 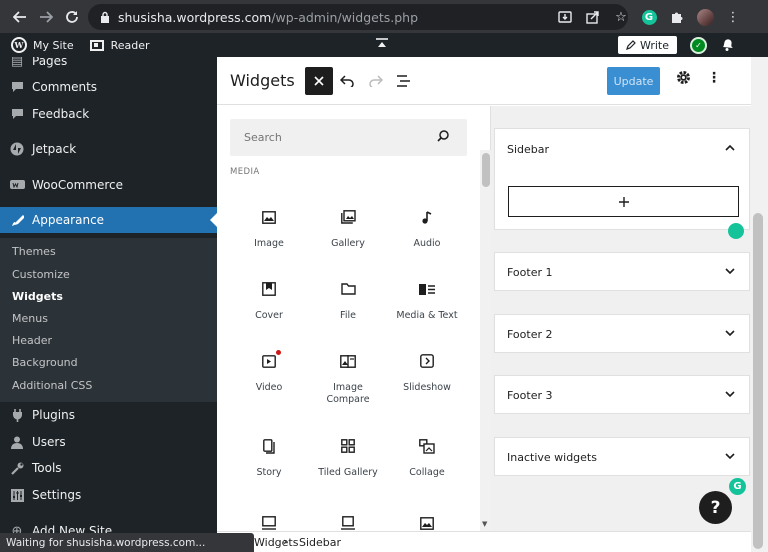 I want to click on widget-area-footer-2: Footer 2, so click(x=622, y=333).